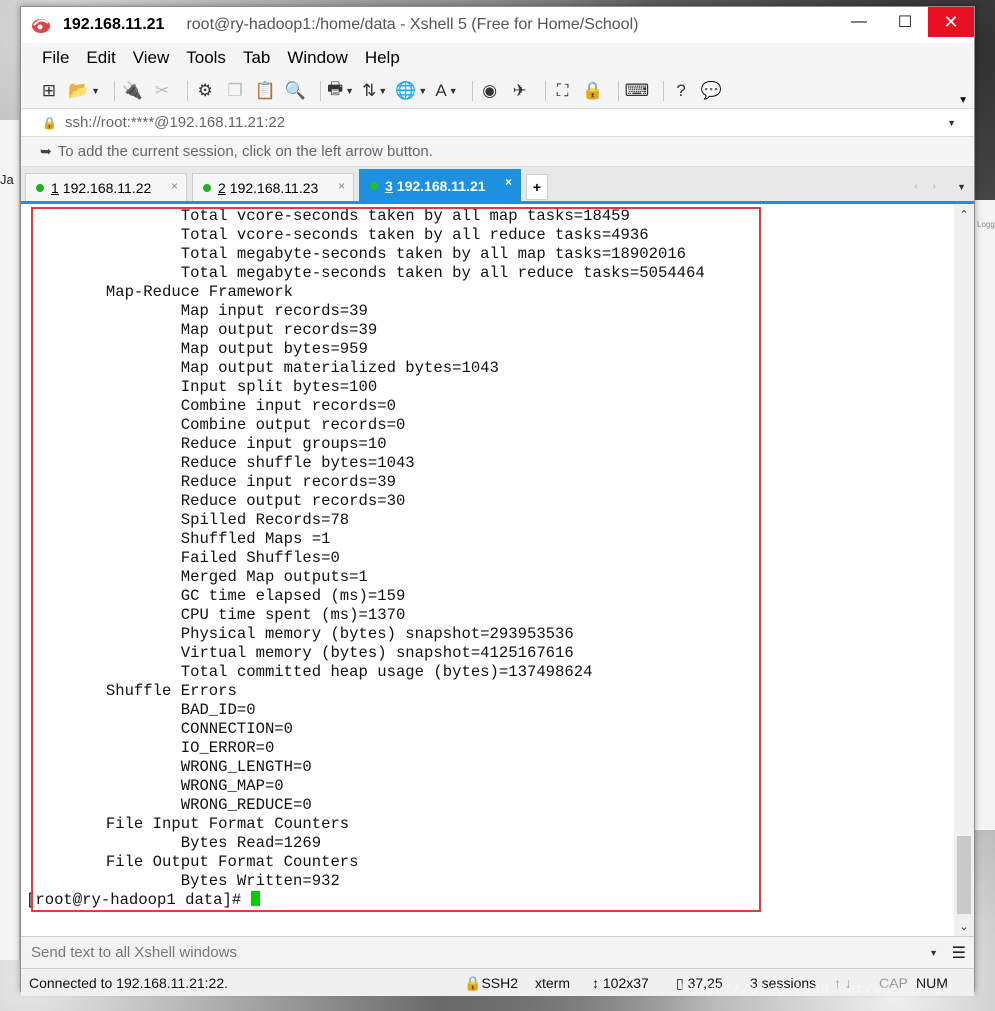  I want to click on tab-session-2: 2 192.168.11.23 ×, so click(273, 187).